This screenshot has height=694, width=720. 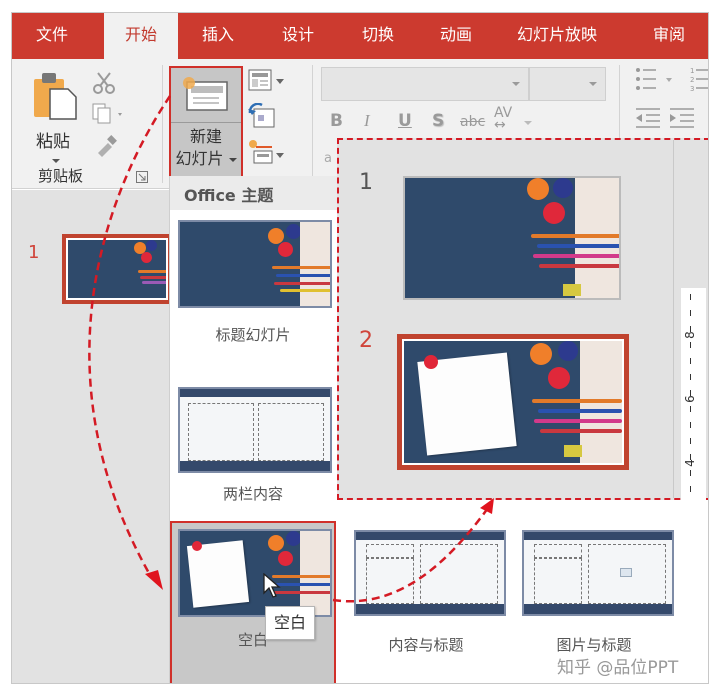 I want to click on tab-insert: 插入, so click(x=218, y=36).